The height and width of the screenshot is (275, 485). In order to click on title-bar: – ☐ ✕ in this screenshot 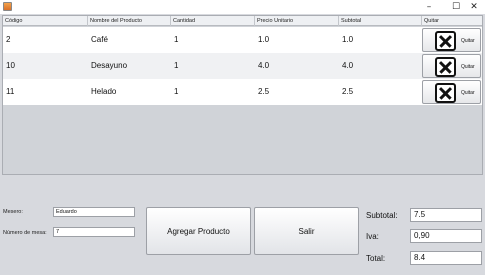, I will do `click(242, 7)`.